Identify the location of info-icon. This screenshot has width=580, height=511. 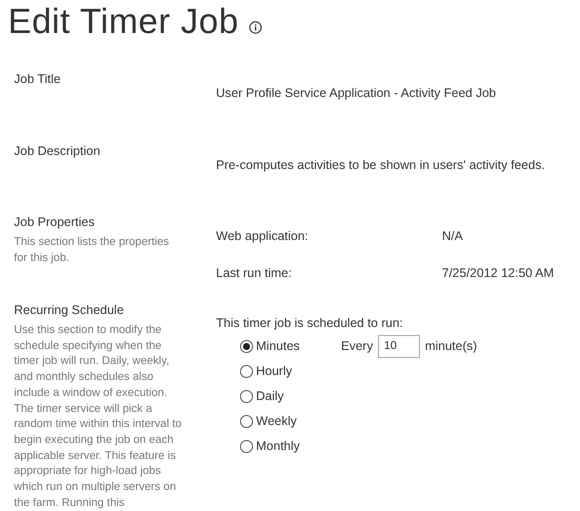
(255, 27).